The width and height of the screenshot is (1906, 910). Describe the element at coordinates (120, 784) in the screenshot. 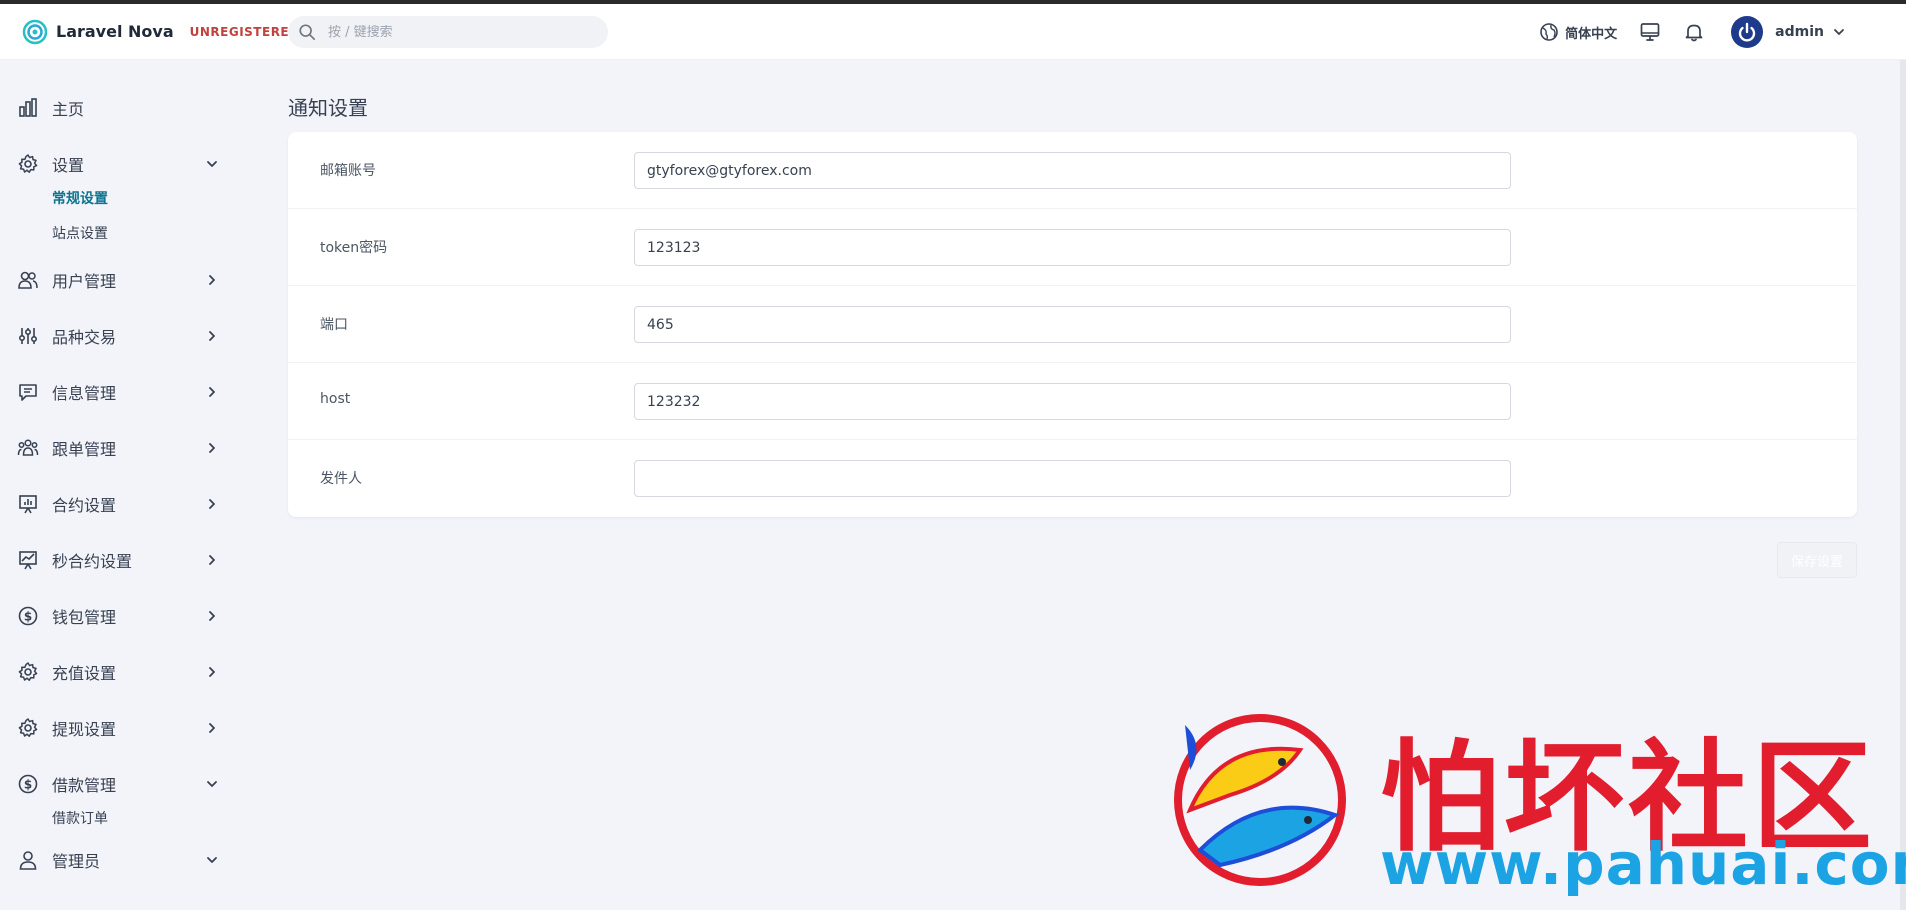

I see `sidebar-item-loans: $ 借款管理` at that location.